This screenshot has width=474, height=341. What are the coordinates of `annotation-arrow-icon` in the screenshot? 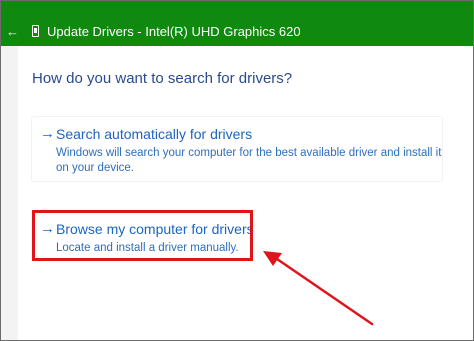 It's located at (318, 288).